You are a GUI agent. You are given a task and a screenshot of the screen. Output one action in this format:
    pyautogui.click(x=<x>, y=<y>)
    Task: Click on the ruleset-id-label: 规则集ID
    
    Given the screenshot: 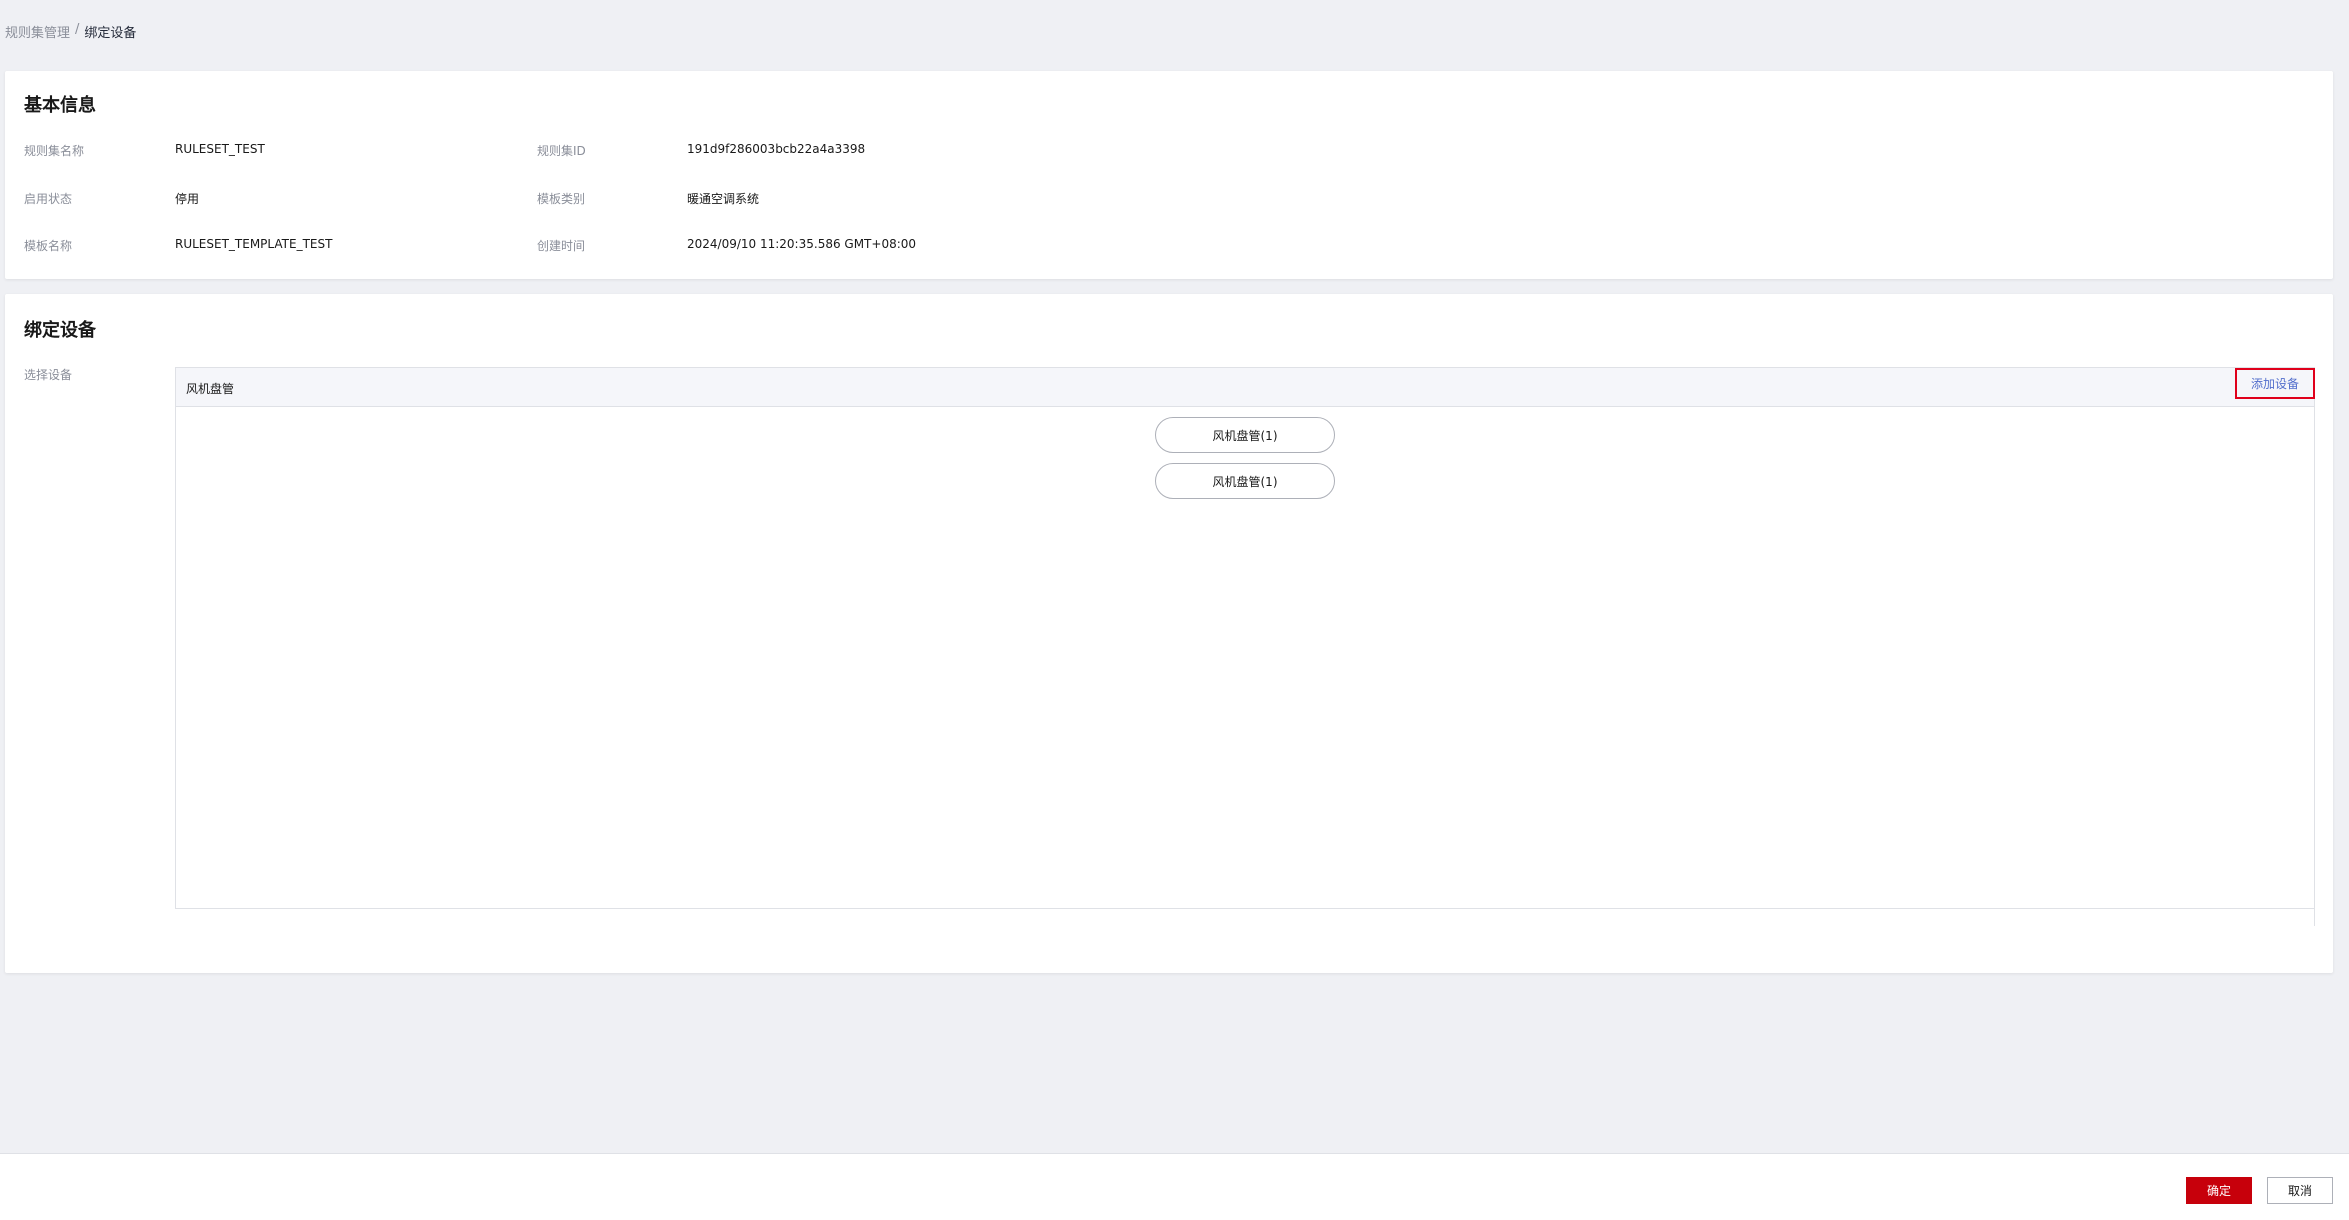 What is the action you would take?
    pyautogui.click(x=561, y=151)
    